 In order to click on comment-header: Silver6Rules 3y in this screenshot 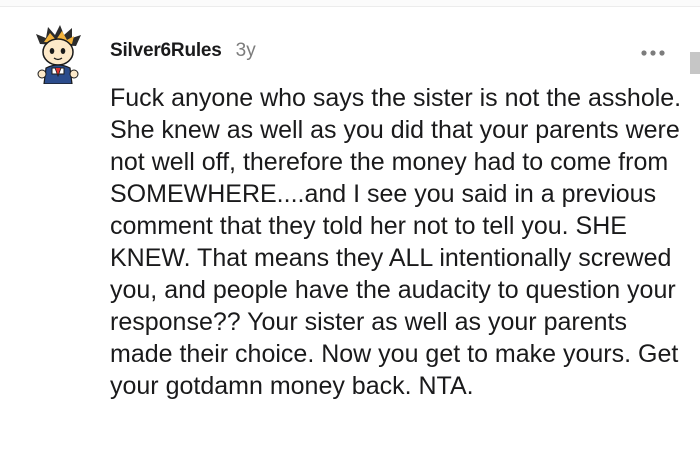, I will do `click(183, 54)`.